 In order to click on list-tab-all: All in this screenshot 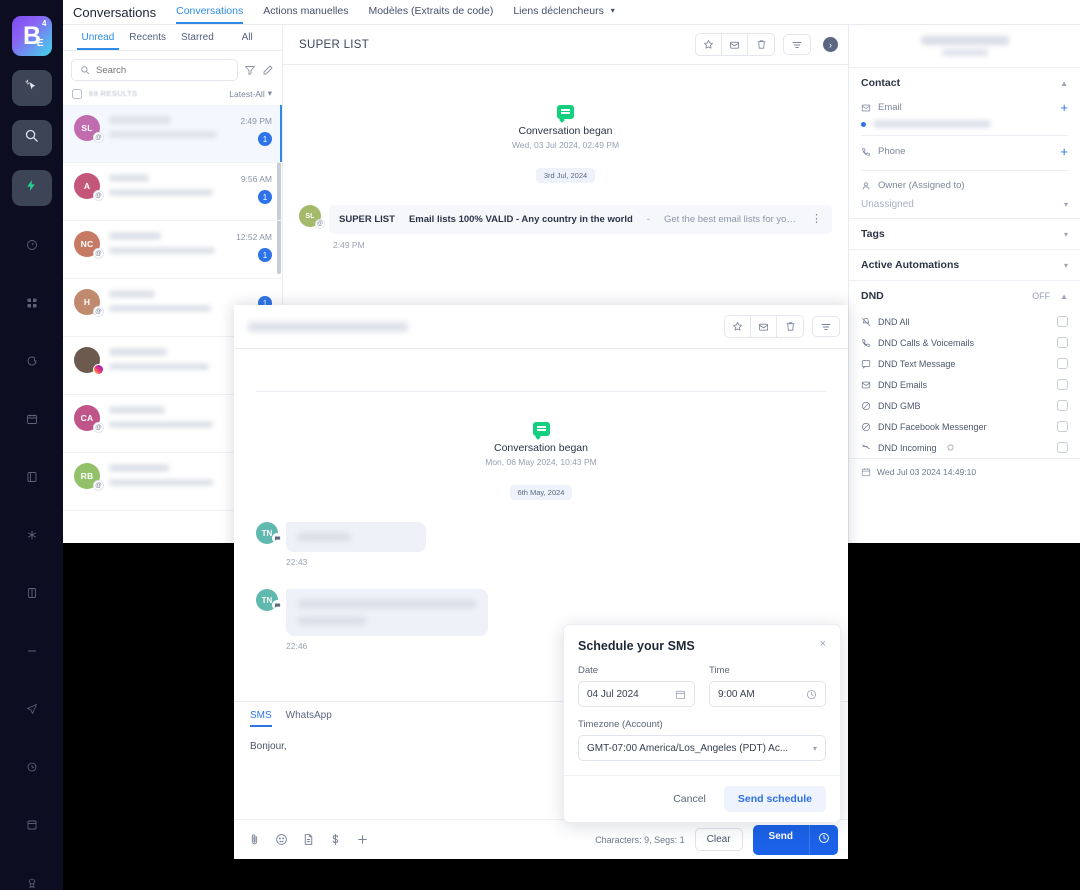, I will do `click(247, 37)`.